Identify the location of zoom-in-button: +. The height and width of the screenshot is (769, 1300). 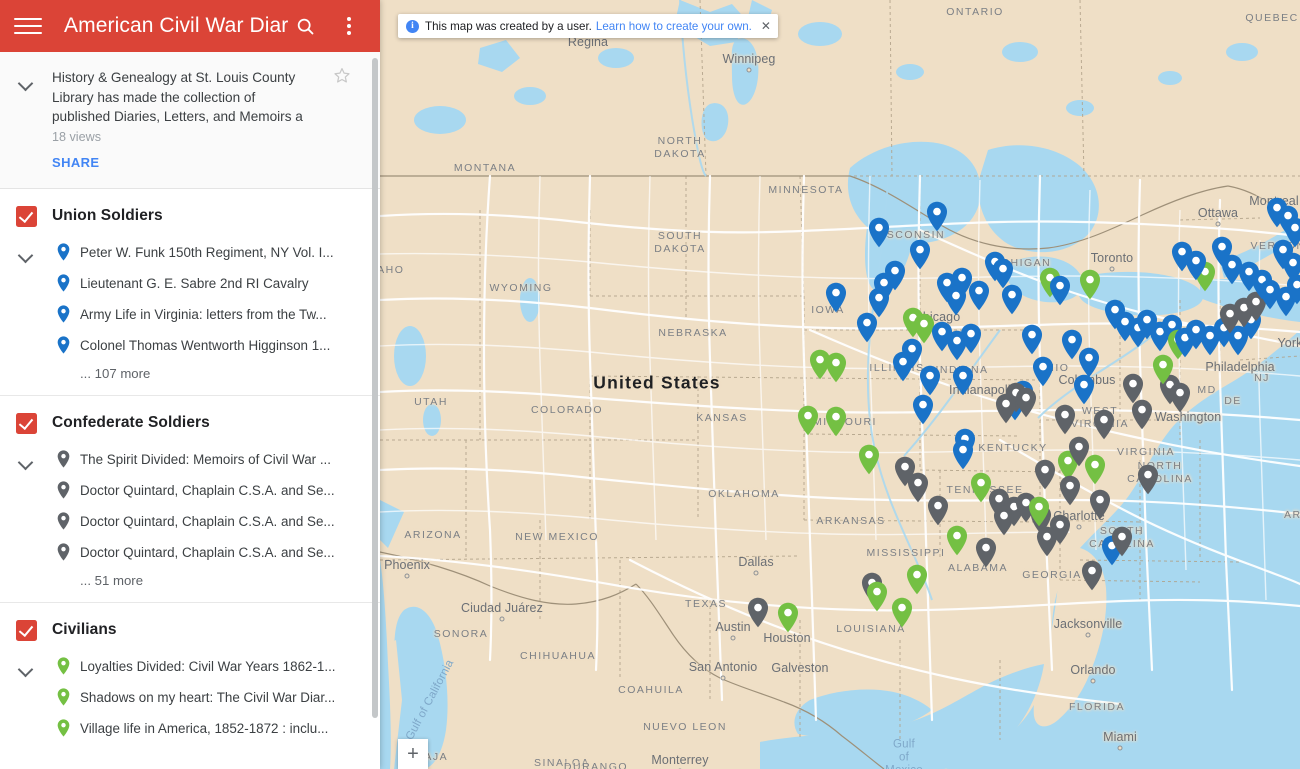
(413, 754).